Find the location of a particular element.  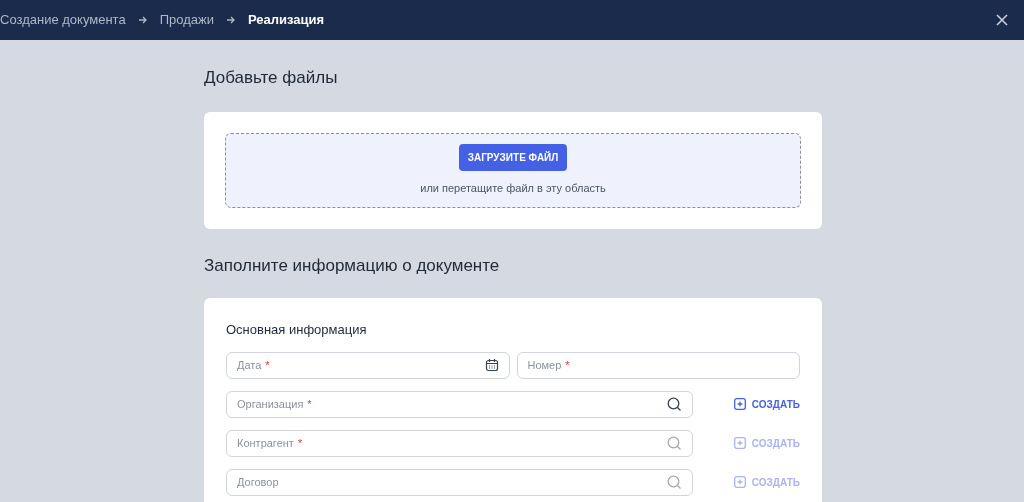

drop-zone: ЗАГРУЗИТЕ ФАЙЛ или перетащите файл в эту область is located at coordinates (513, 170).